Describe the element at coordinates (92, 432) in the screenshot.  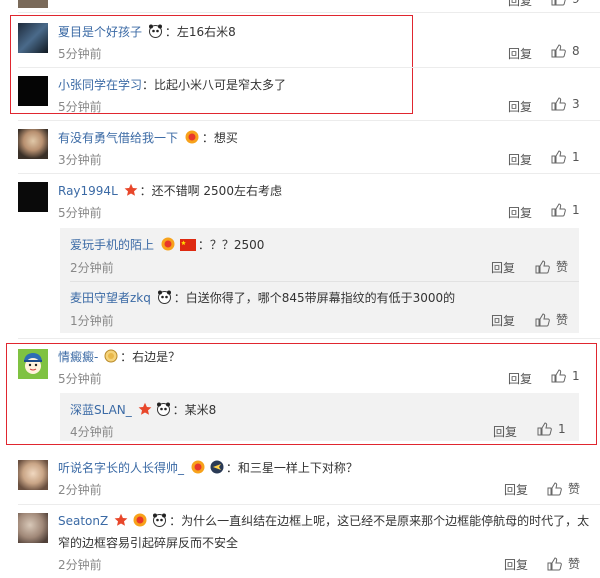
I see `timestamp: 4分钟前` at that location.